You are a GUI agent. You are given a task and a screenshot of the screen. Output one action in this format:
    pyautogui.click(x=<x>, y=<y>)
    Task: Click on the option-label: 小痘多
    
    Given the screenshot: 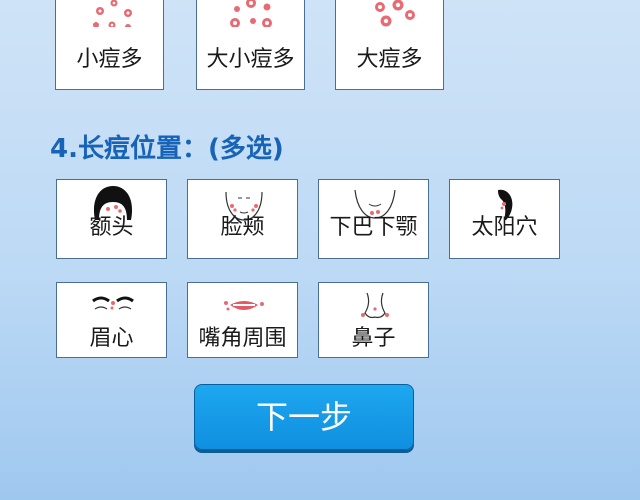 What is the action you would take?
    pyautogui.click(x=109, y=59)
    